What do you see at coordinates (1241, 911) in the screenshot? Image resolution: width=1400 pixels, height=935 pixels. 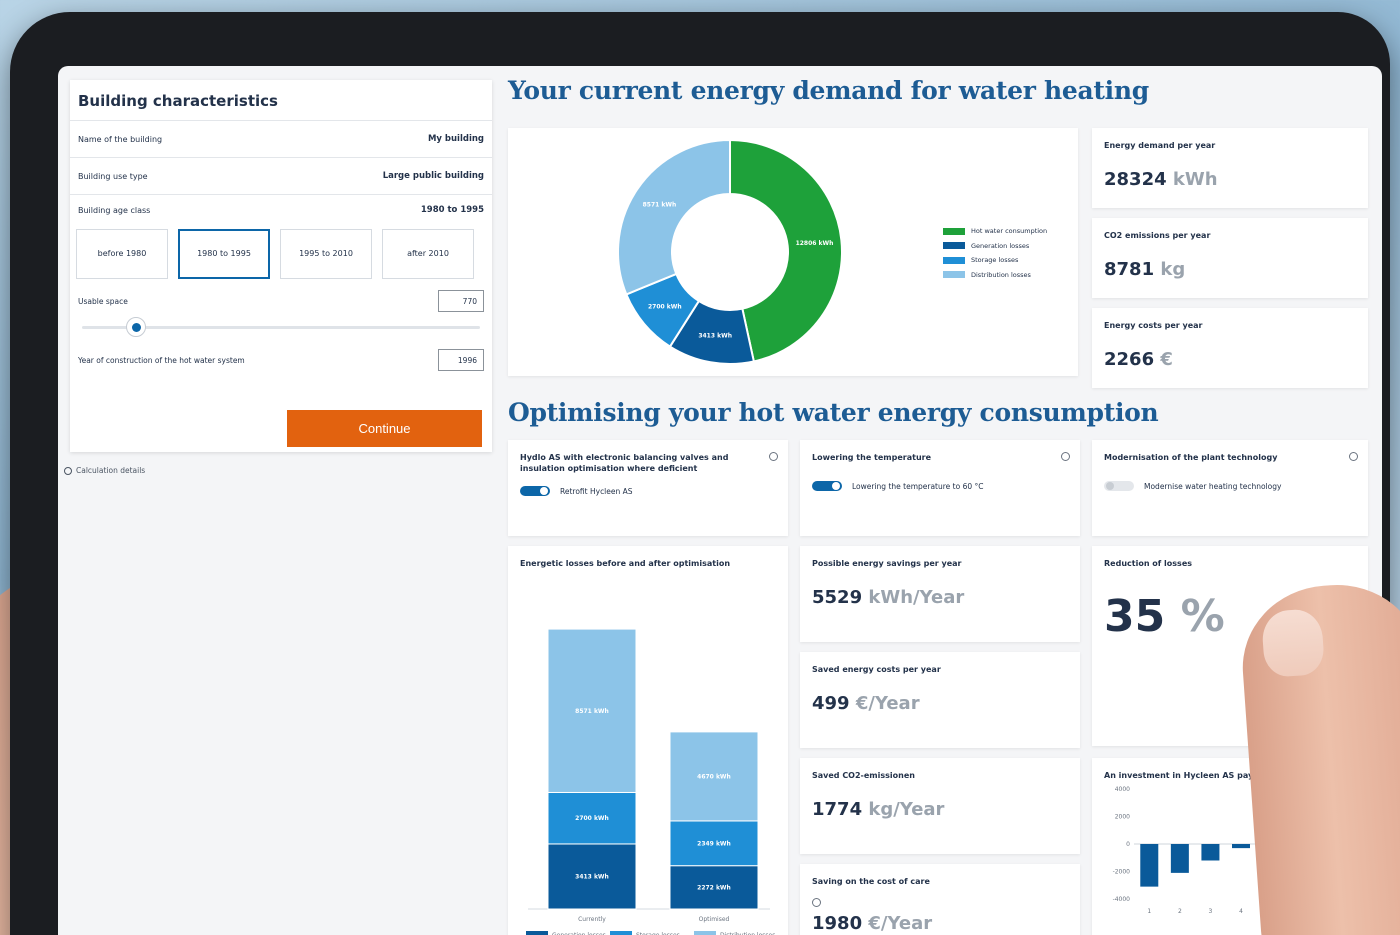 I see `x-tick-label: 4` at bounding box center [1241, 911].